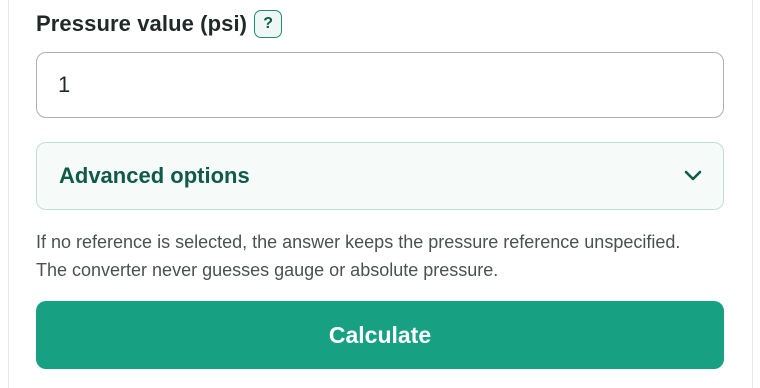  Describe the element at coordinates (142, 23) in the screenshot. I see `pressure-field-label: Pressure value (psi)` at that location.